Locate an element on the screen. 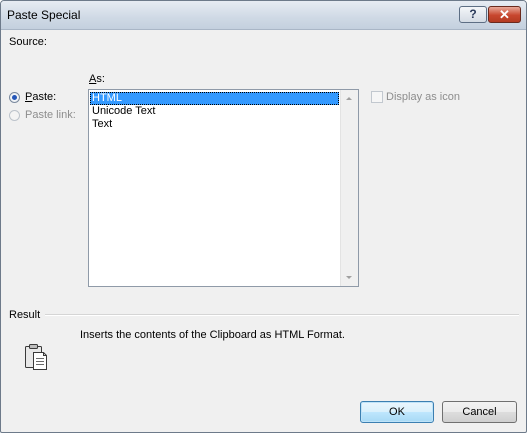 This screenshot has height=433, width=527. scroll-up-icon is located at coordinates (349, 98).